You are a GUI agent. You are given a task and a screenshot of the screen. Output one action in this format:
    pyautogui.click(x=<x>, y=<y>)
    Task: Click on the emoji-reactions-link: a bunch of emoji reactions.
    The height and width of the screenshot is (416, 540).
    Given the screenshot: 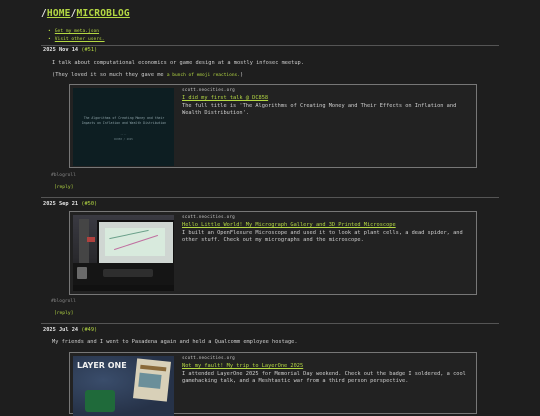 What is the action you would take?
    pyautogui.click(x=203, y=75)
    